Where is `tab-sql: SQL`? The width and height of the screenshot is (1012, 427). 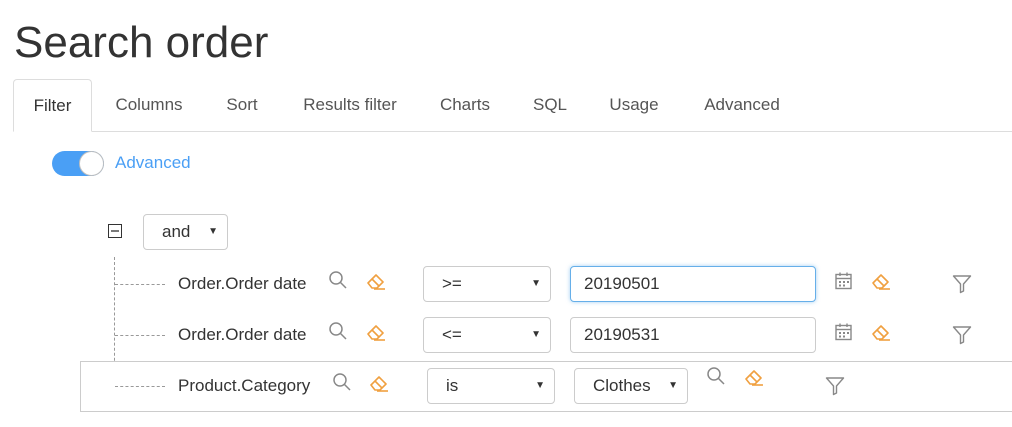
tab-sql: SQL is located at coordinates (550, 105).